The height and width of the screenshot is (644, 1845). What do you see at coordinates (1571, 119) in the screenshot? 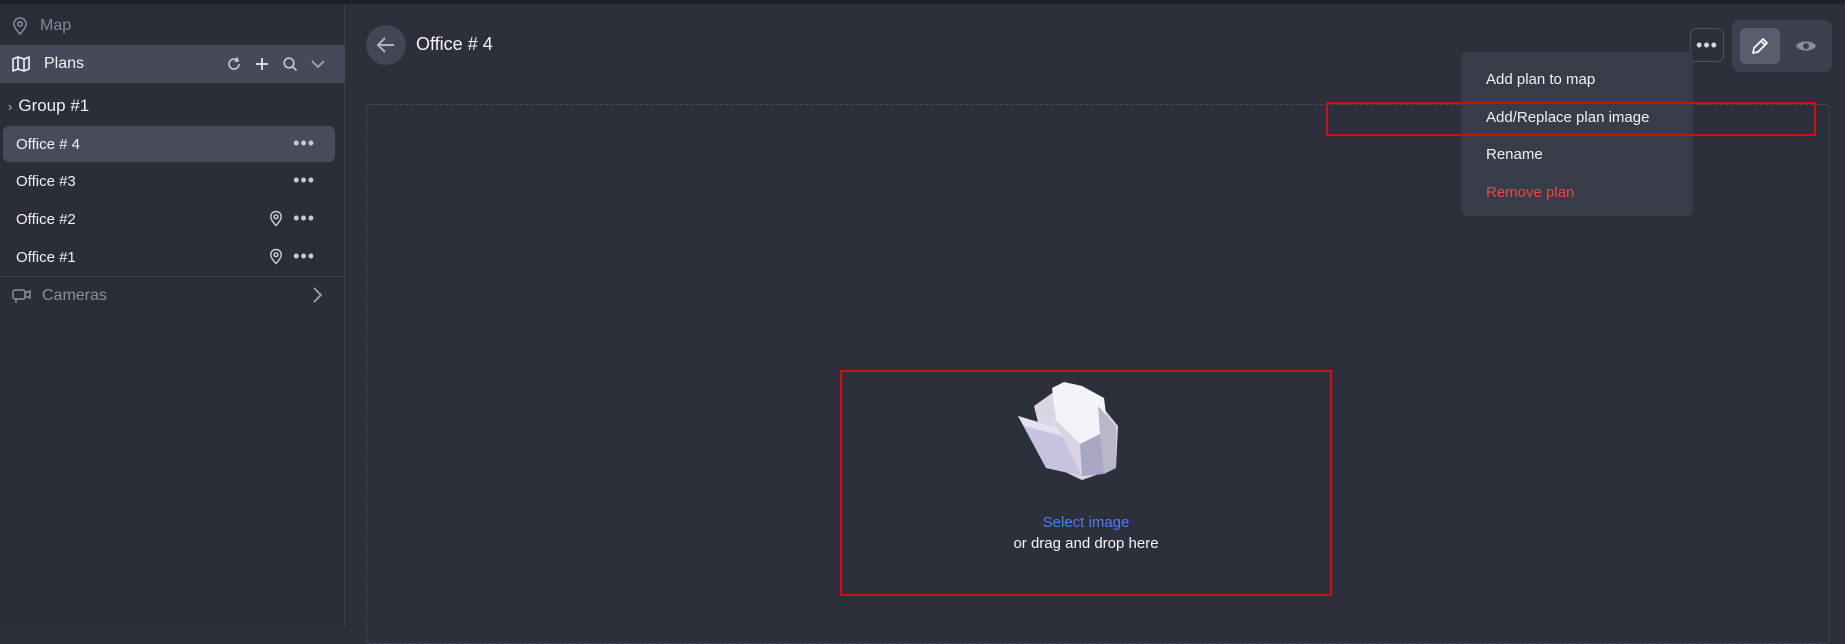
I see `highlight-box` at bounding box center [1571, 119].